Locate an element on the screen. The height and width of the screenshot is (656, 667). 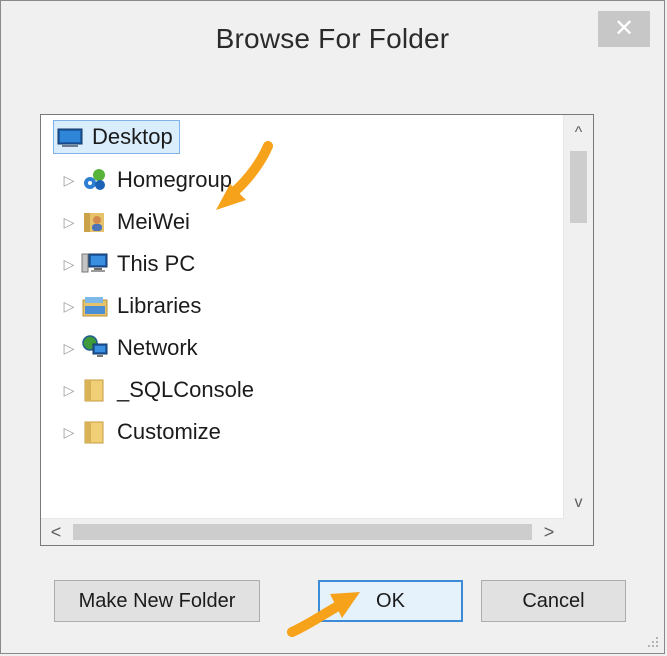
tree-item-customize: ▷ Customize is located at coordinates (141, 432).